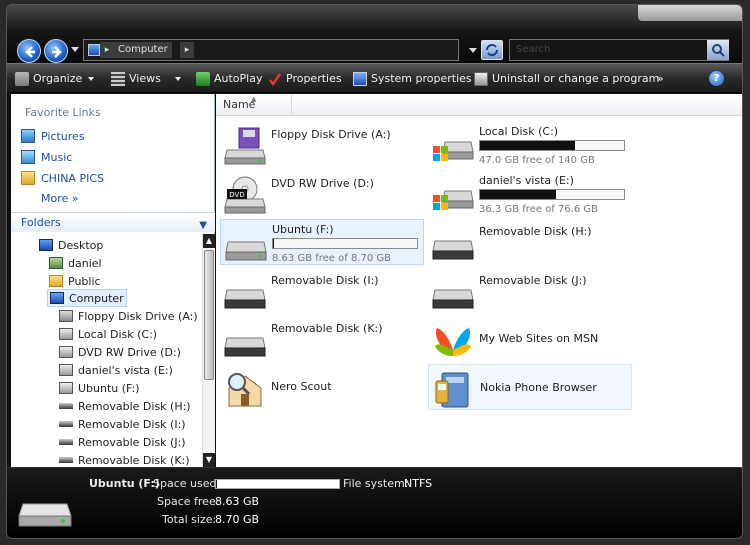 Image resolution: width=750 pixels, height=545 pixels. I want to click on shortcut-tile-nokia-phone-browser: Nokia Phone Browser, so click(530, 387).